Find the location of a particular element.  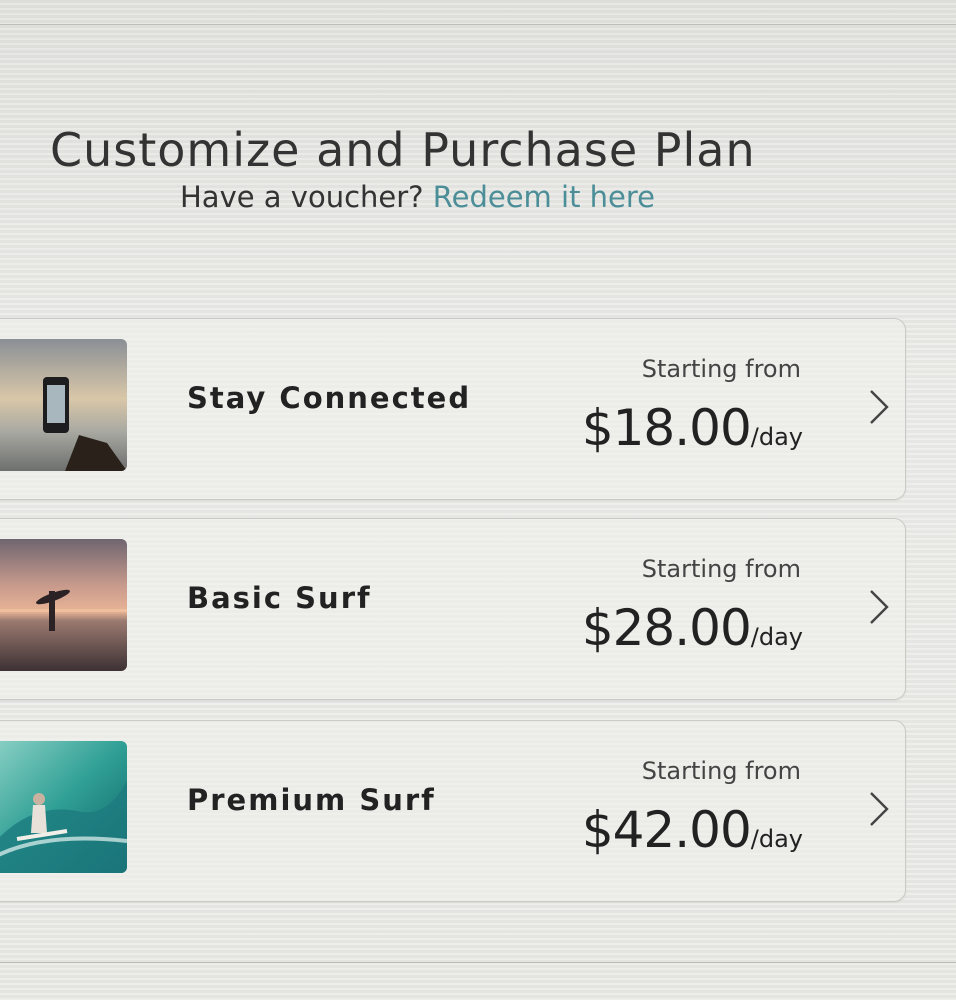

bottom-divider is located at coordinates (478, 962).